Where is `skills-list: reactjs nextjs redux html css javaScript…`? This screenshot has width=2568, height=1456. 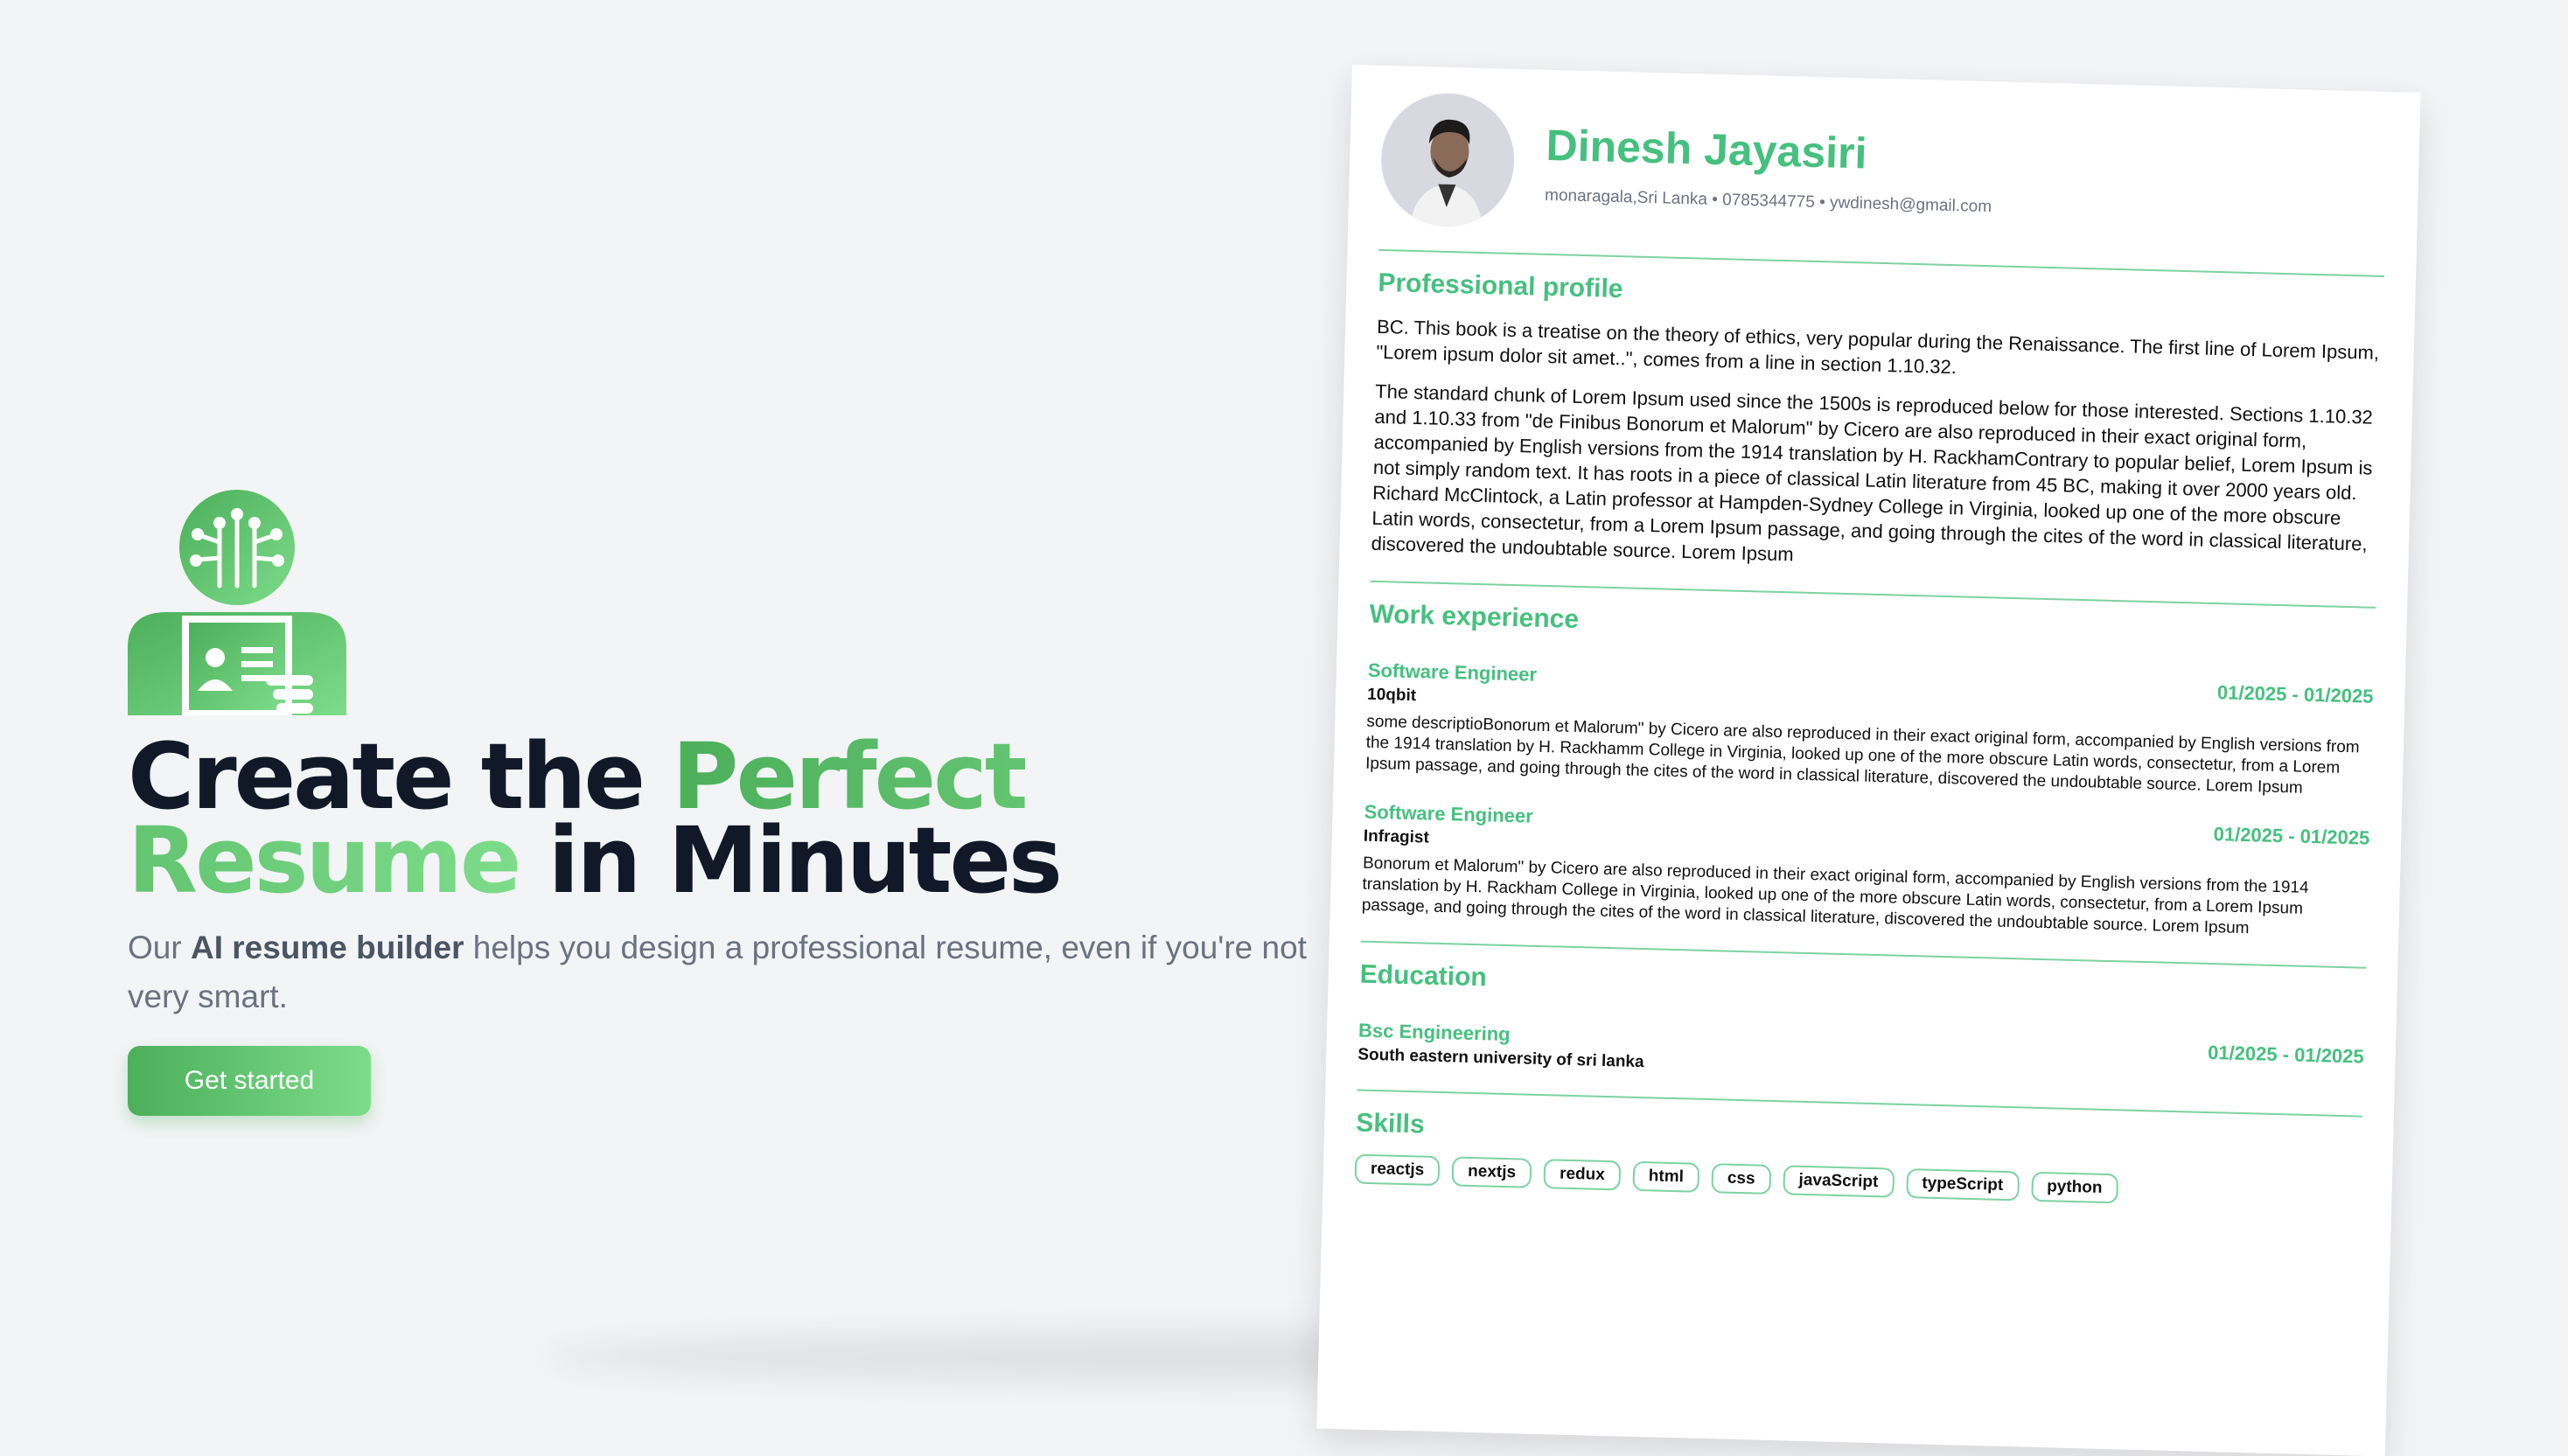 skills-list: reactjs nextjs redux html css javaScript… is located at coordinates (1857, 1181).